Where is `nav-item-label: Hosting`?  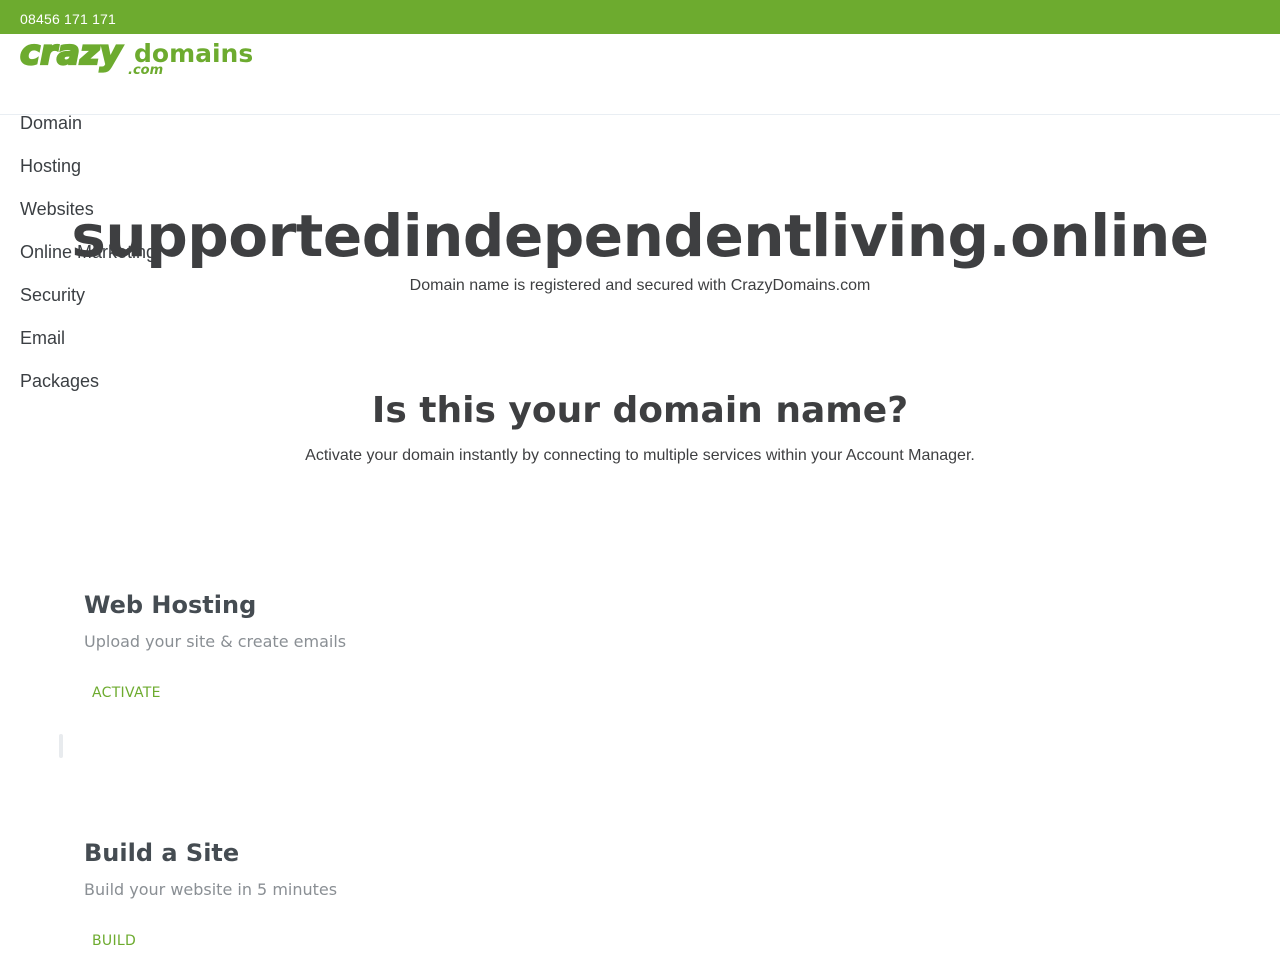
nav-item-label: Hosting is located at coordinates (51, 166).